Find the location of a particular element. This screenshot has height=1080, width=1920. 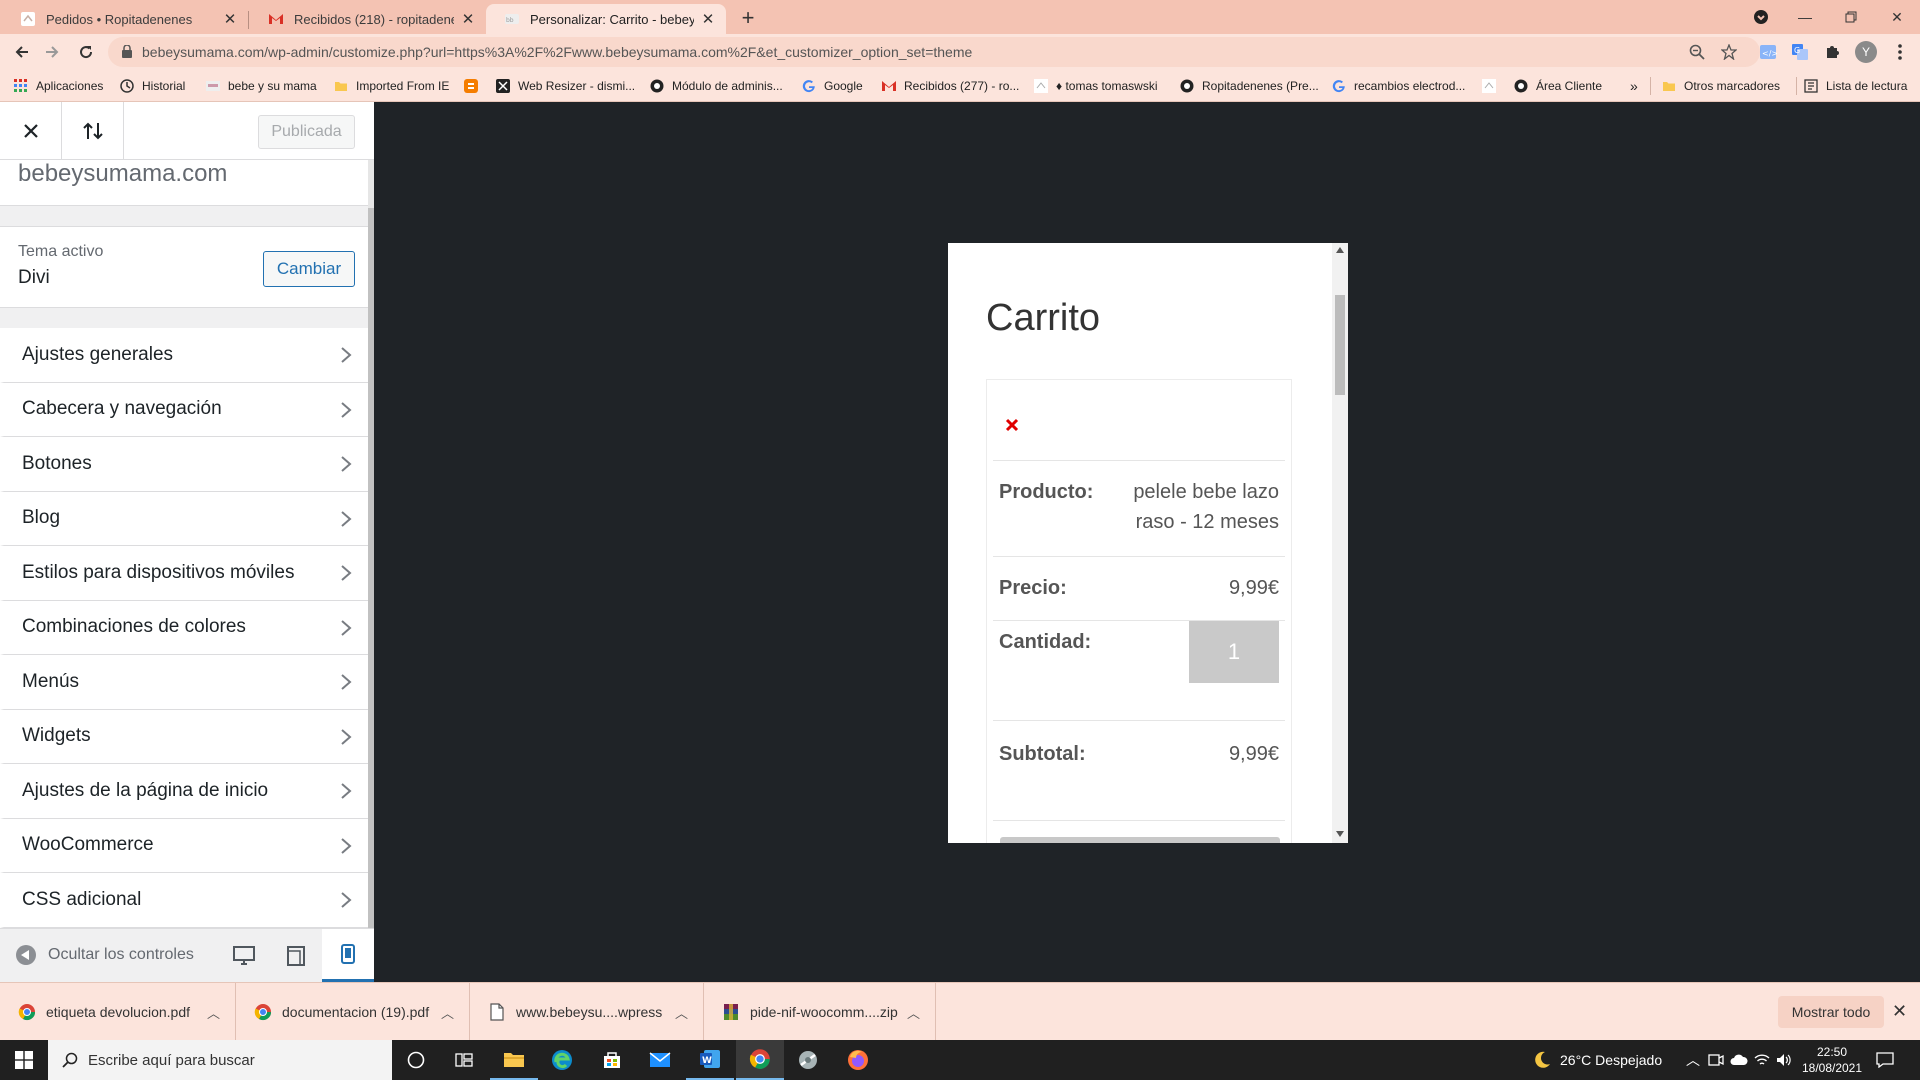

forward-arrow-icon is located at coordinates (52, 52).